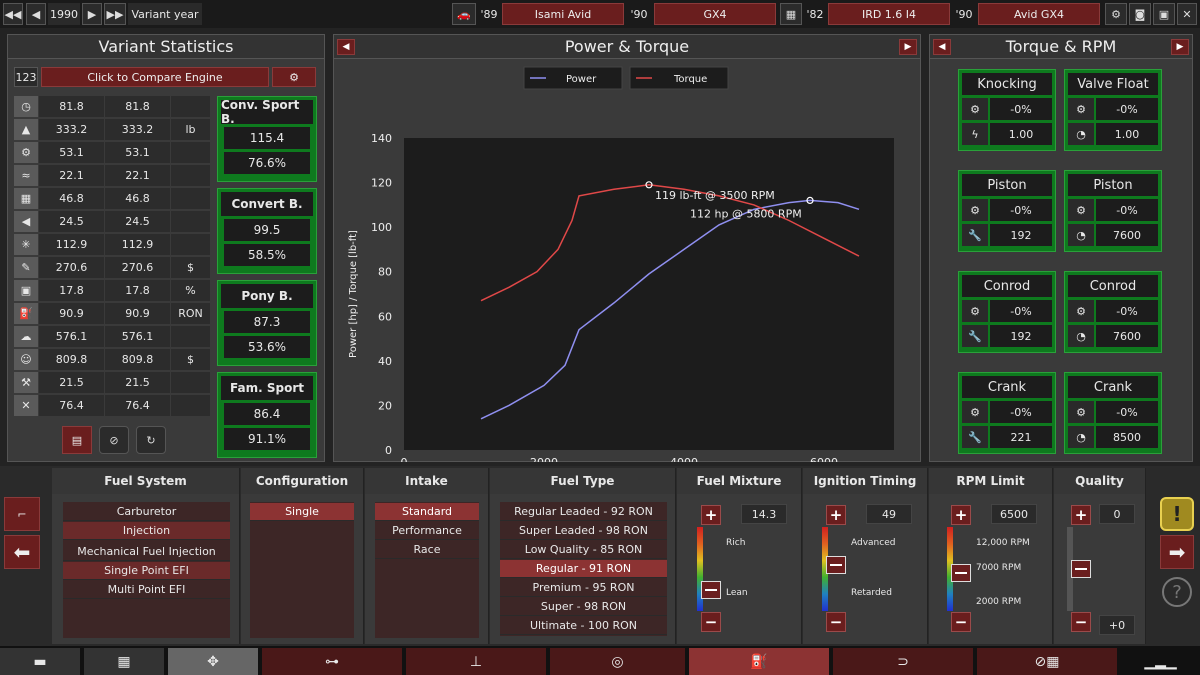 The height and width of the screenshot is (675, 1200). I want to click on stat-row: ≈22.1 22.1, so click(112, 175).